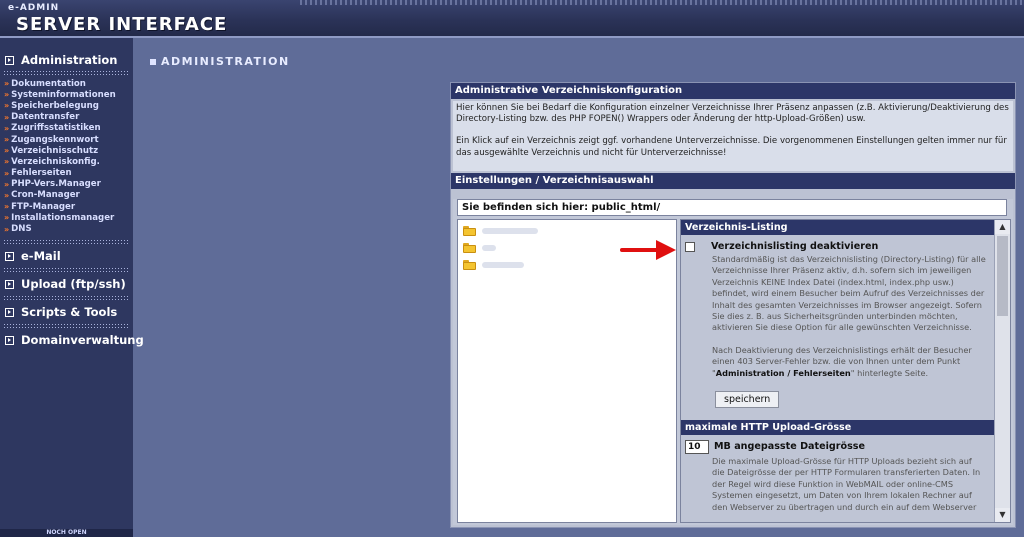 This screenshot has width=1024, height=537. What do you see at coordinates (837, 227) in the screenshot?
I see `listing-section-title: Verzeichnis-Listing` at bounding box center [837, 227].